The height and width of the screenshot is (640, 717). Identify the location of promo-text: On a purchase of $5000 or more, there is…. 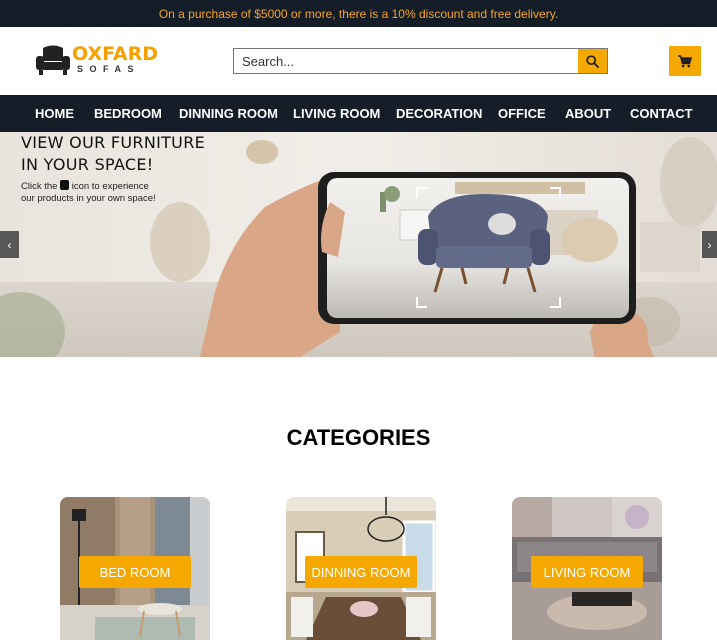
(358, 13).